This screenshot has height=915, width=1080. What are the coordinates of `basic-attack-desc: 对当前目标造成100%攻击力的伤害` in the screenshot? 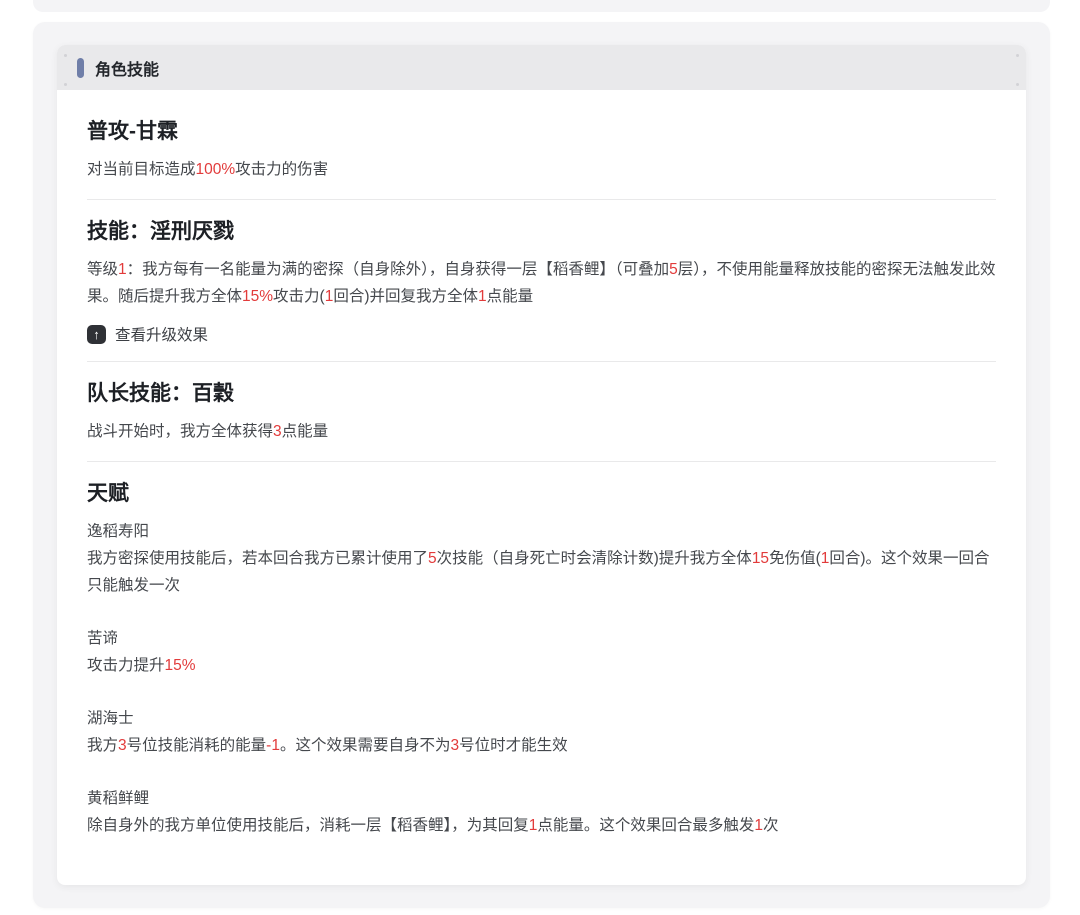 It's located at (208, 169).